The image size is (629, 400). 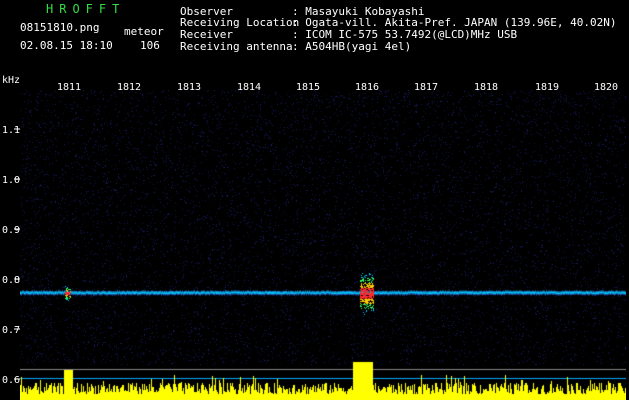 I want to click on app-brand: HROFFT, so click(x=86, y=9).